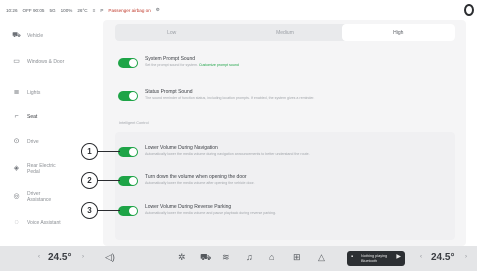  I want to click on volume-selector: Low Medium High, so click(285, 32).